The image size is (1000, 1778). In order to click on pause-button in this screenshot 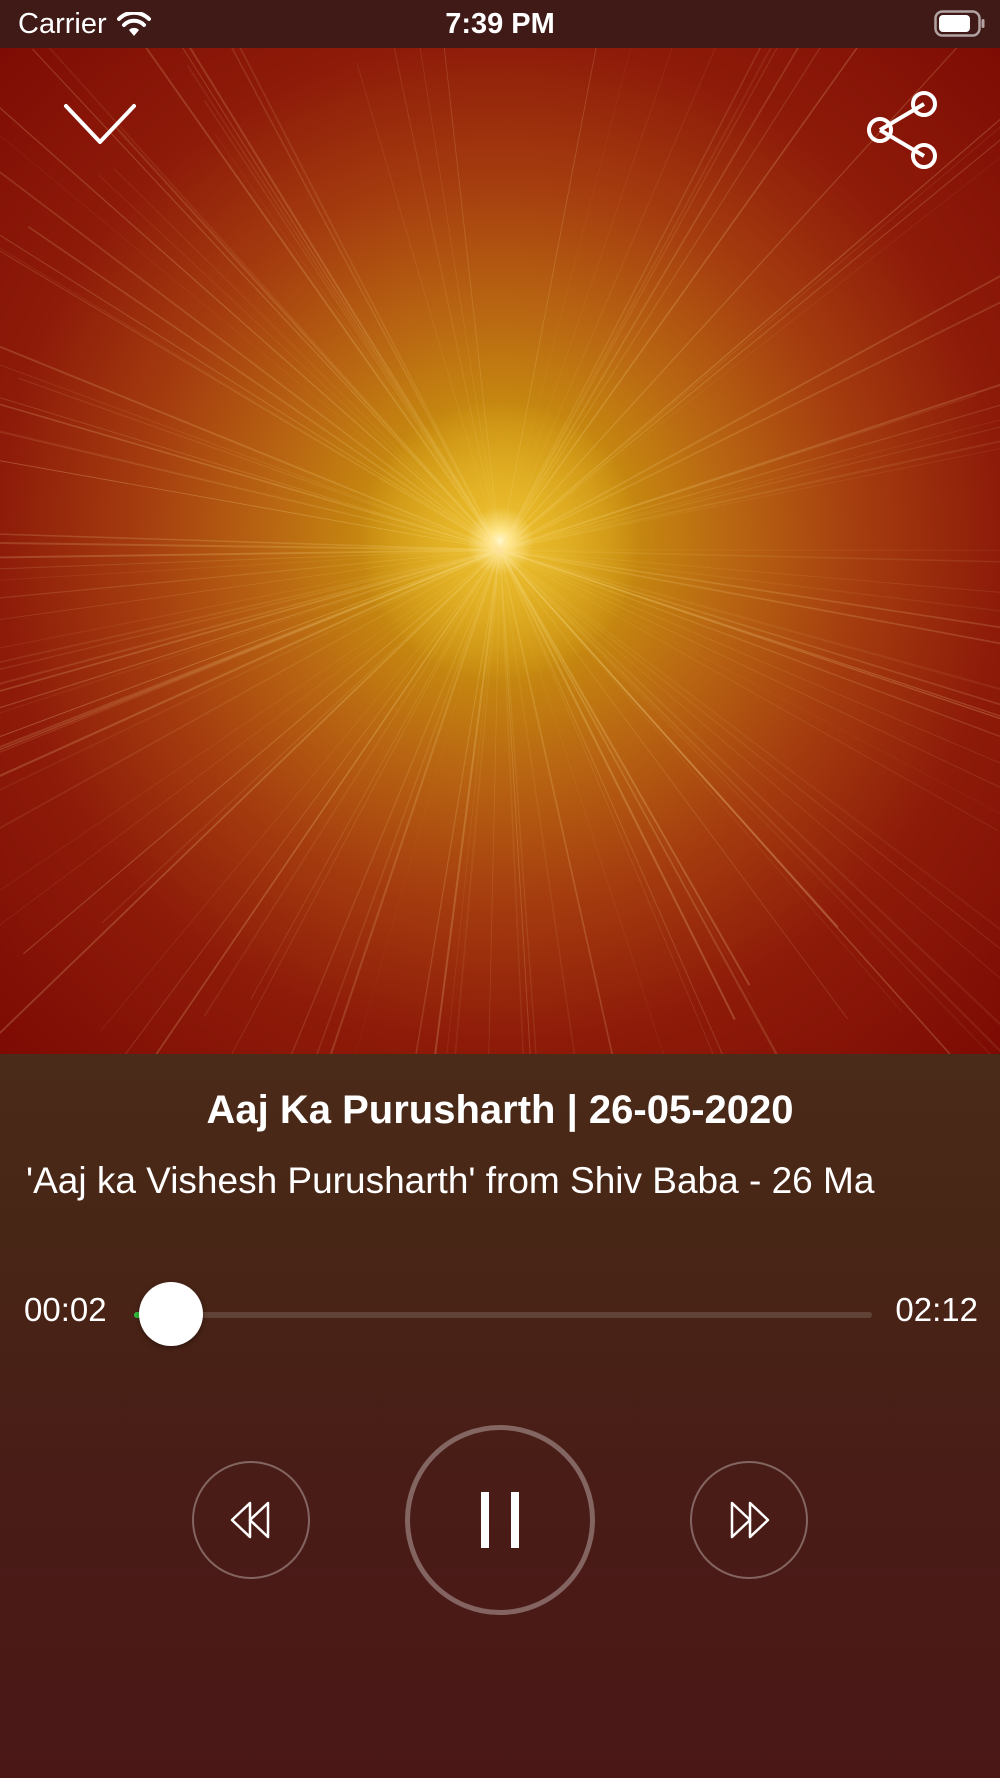, I will do `click(500, 1520)`.